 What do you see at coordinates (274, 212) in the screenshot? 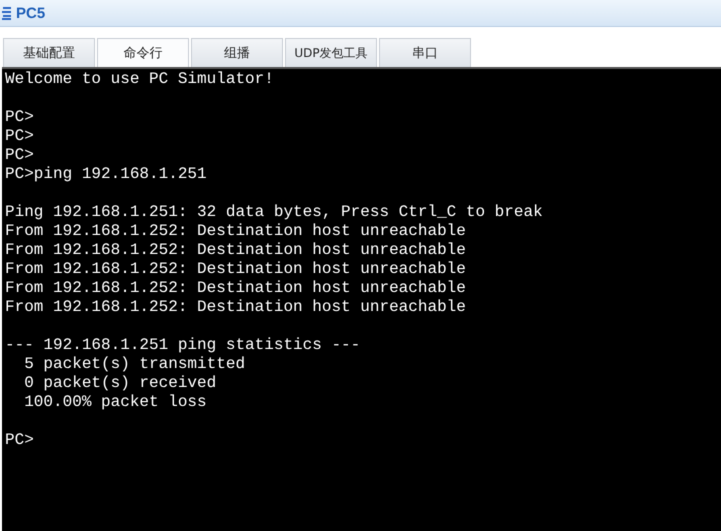
I see `terminal-line: Ping 192.168.1.251: 32 data bytes, Press Ctrl_C to break` at bounding box center [274, 212].